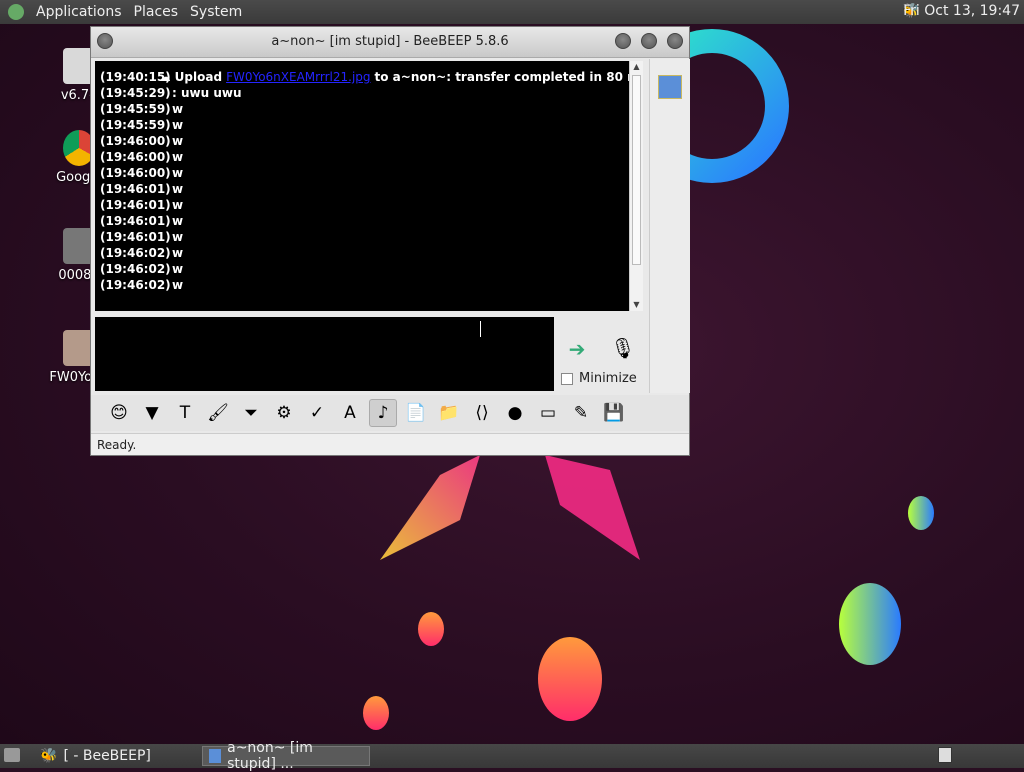  I want to click on menu-system: System, so click(216, 12).